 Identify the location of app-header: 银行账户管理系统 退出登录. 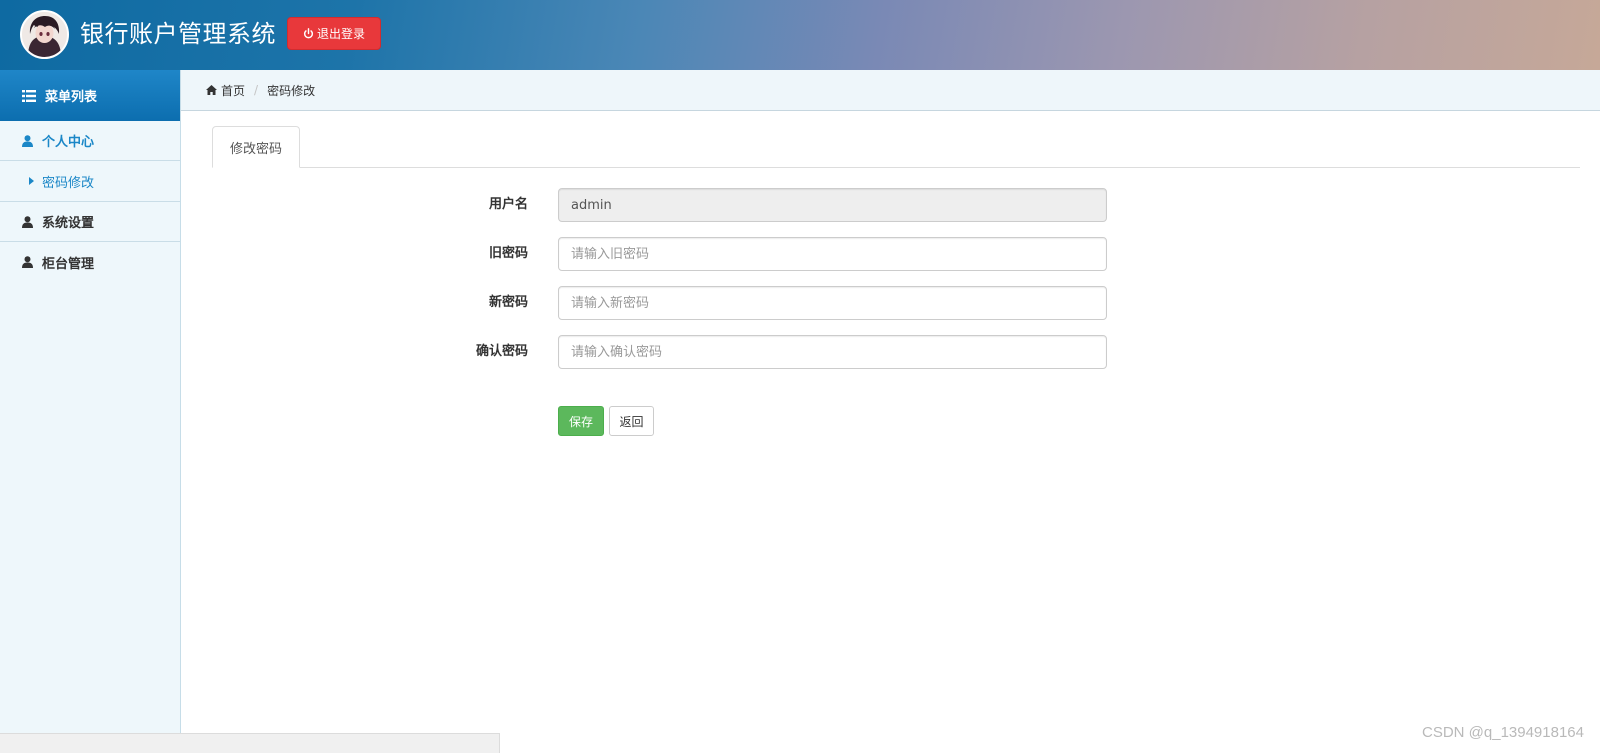
(800, 35).